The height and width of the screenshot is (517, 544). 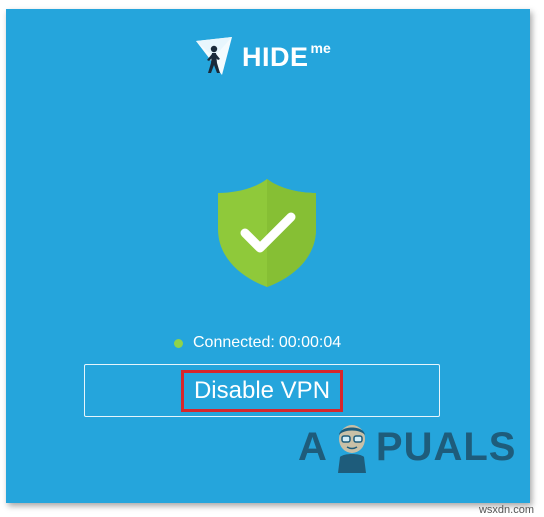 I want to click on disable-vpn-button: Disable VPN, so click(x=262, y=390).